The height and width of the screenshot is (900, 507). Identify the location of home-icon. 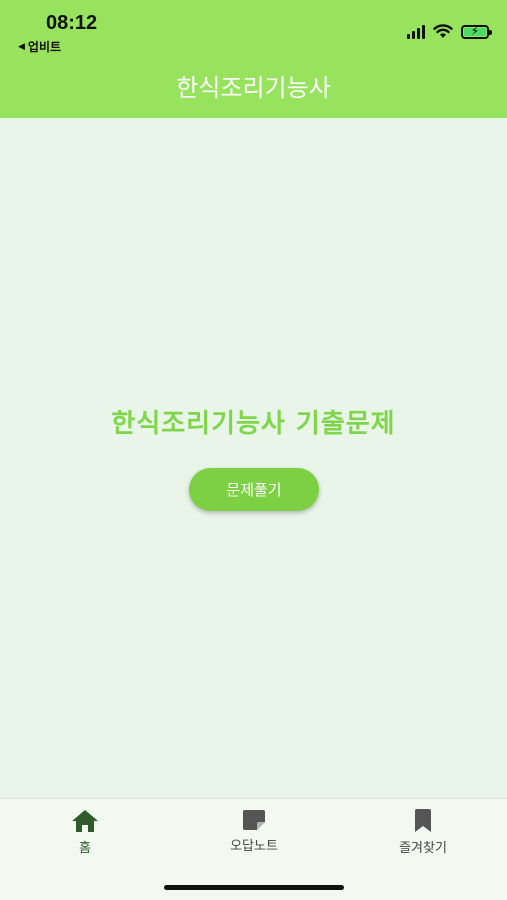
(85, 821).